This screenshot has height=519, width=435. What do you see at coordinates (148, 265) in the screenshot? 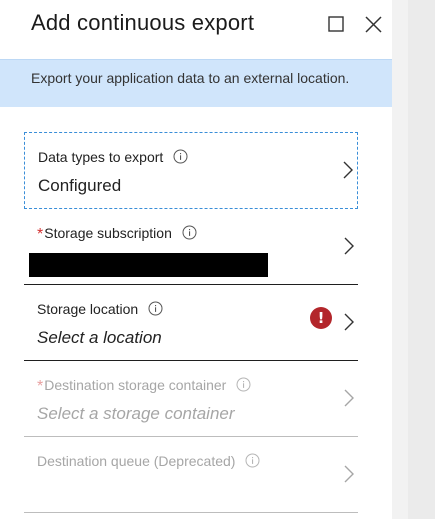
I see `redacted-subscription-value` at bounding box center [148, 265].